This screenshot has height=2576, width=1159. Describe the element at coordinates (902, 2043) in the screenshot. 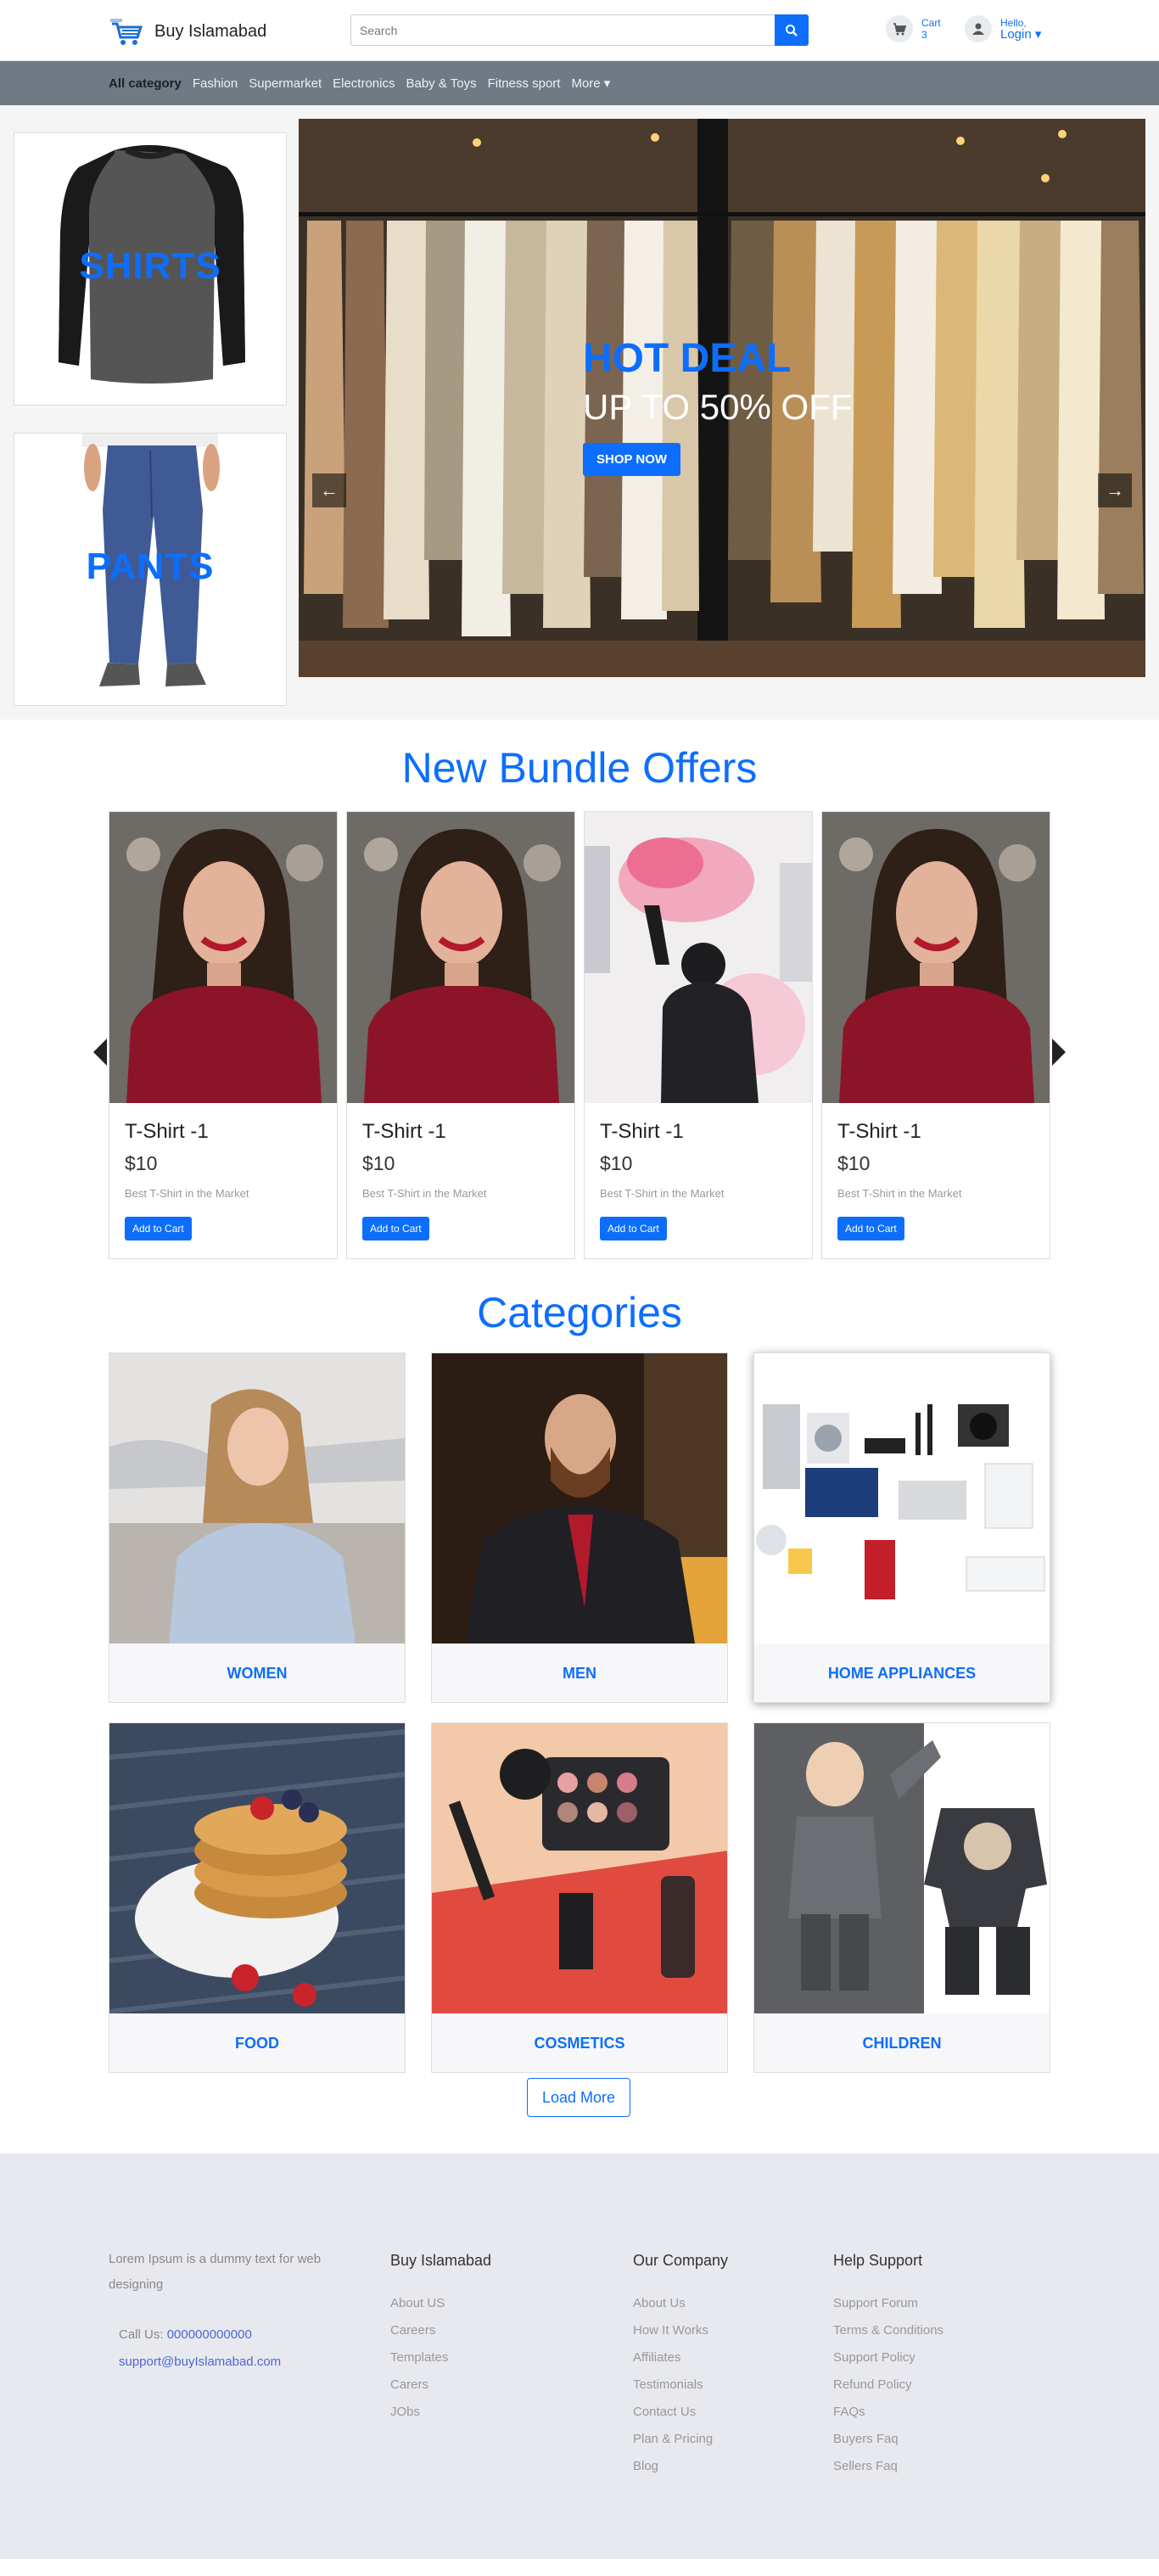

I see `category-label: CHILDREN` at that location.